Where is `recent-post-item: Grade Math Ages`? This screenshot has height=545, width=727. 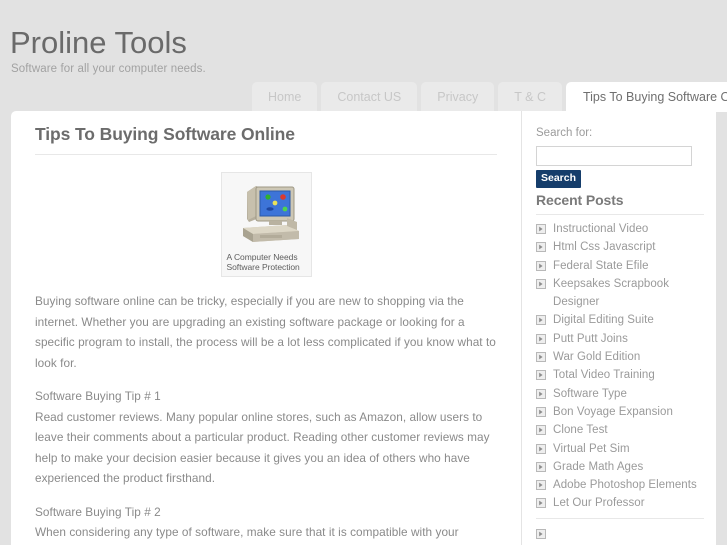
recent-post-item: Grade Math Ages is located at coordinates (620, 467).